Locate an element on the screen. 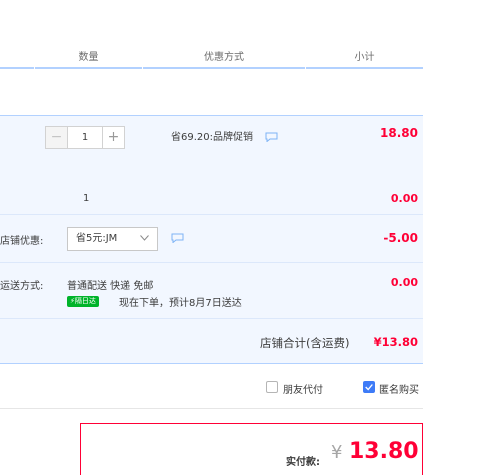  header-col-blank is located at coordinates (17, 58).